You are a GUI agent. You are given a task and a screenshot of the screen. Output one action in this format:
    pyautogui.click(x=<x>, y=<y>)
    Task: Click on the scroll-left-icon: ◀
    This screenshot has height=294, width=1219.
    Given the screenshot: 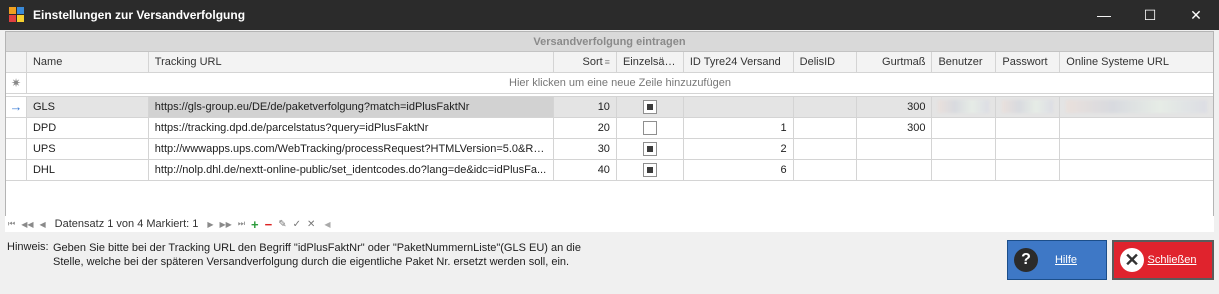 What is the action you would take?
    pyautogui.click(x=327, y=224)
    